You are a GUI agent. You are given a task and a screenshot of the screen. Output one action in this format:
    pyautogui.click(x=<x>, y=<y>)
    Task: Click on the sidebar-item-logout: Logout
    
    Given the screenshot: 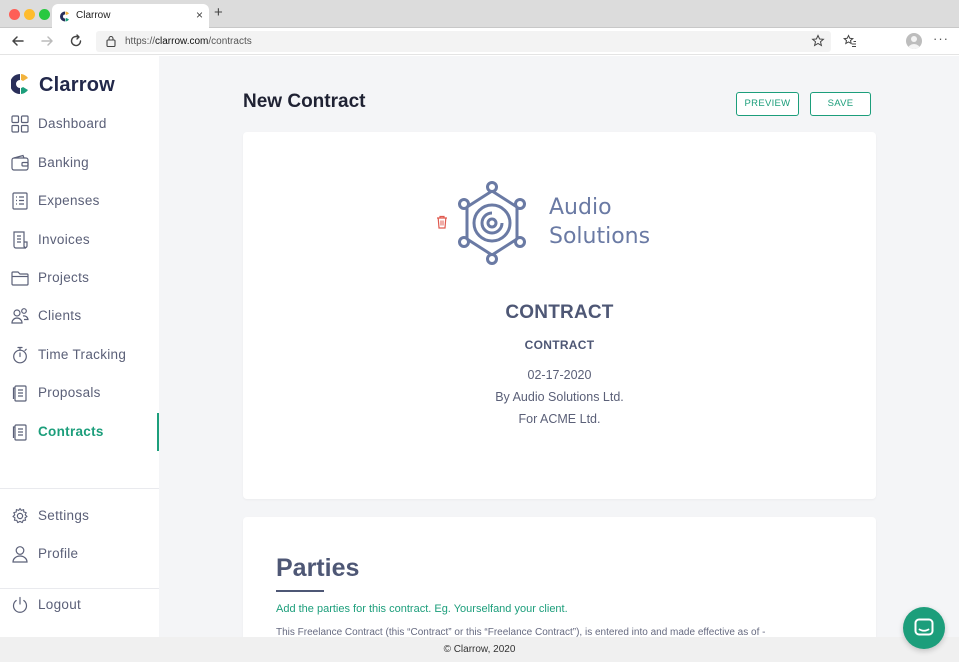 What is the action you would take?
    pyautogui.click(x=79, y=605)
    